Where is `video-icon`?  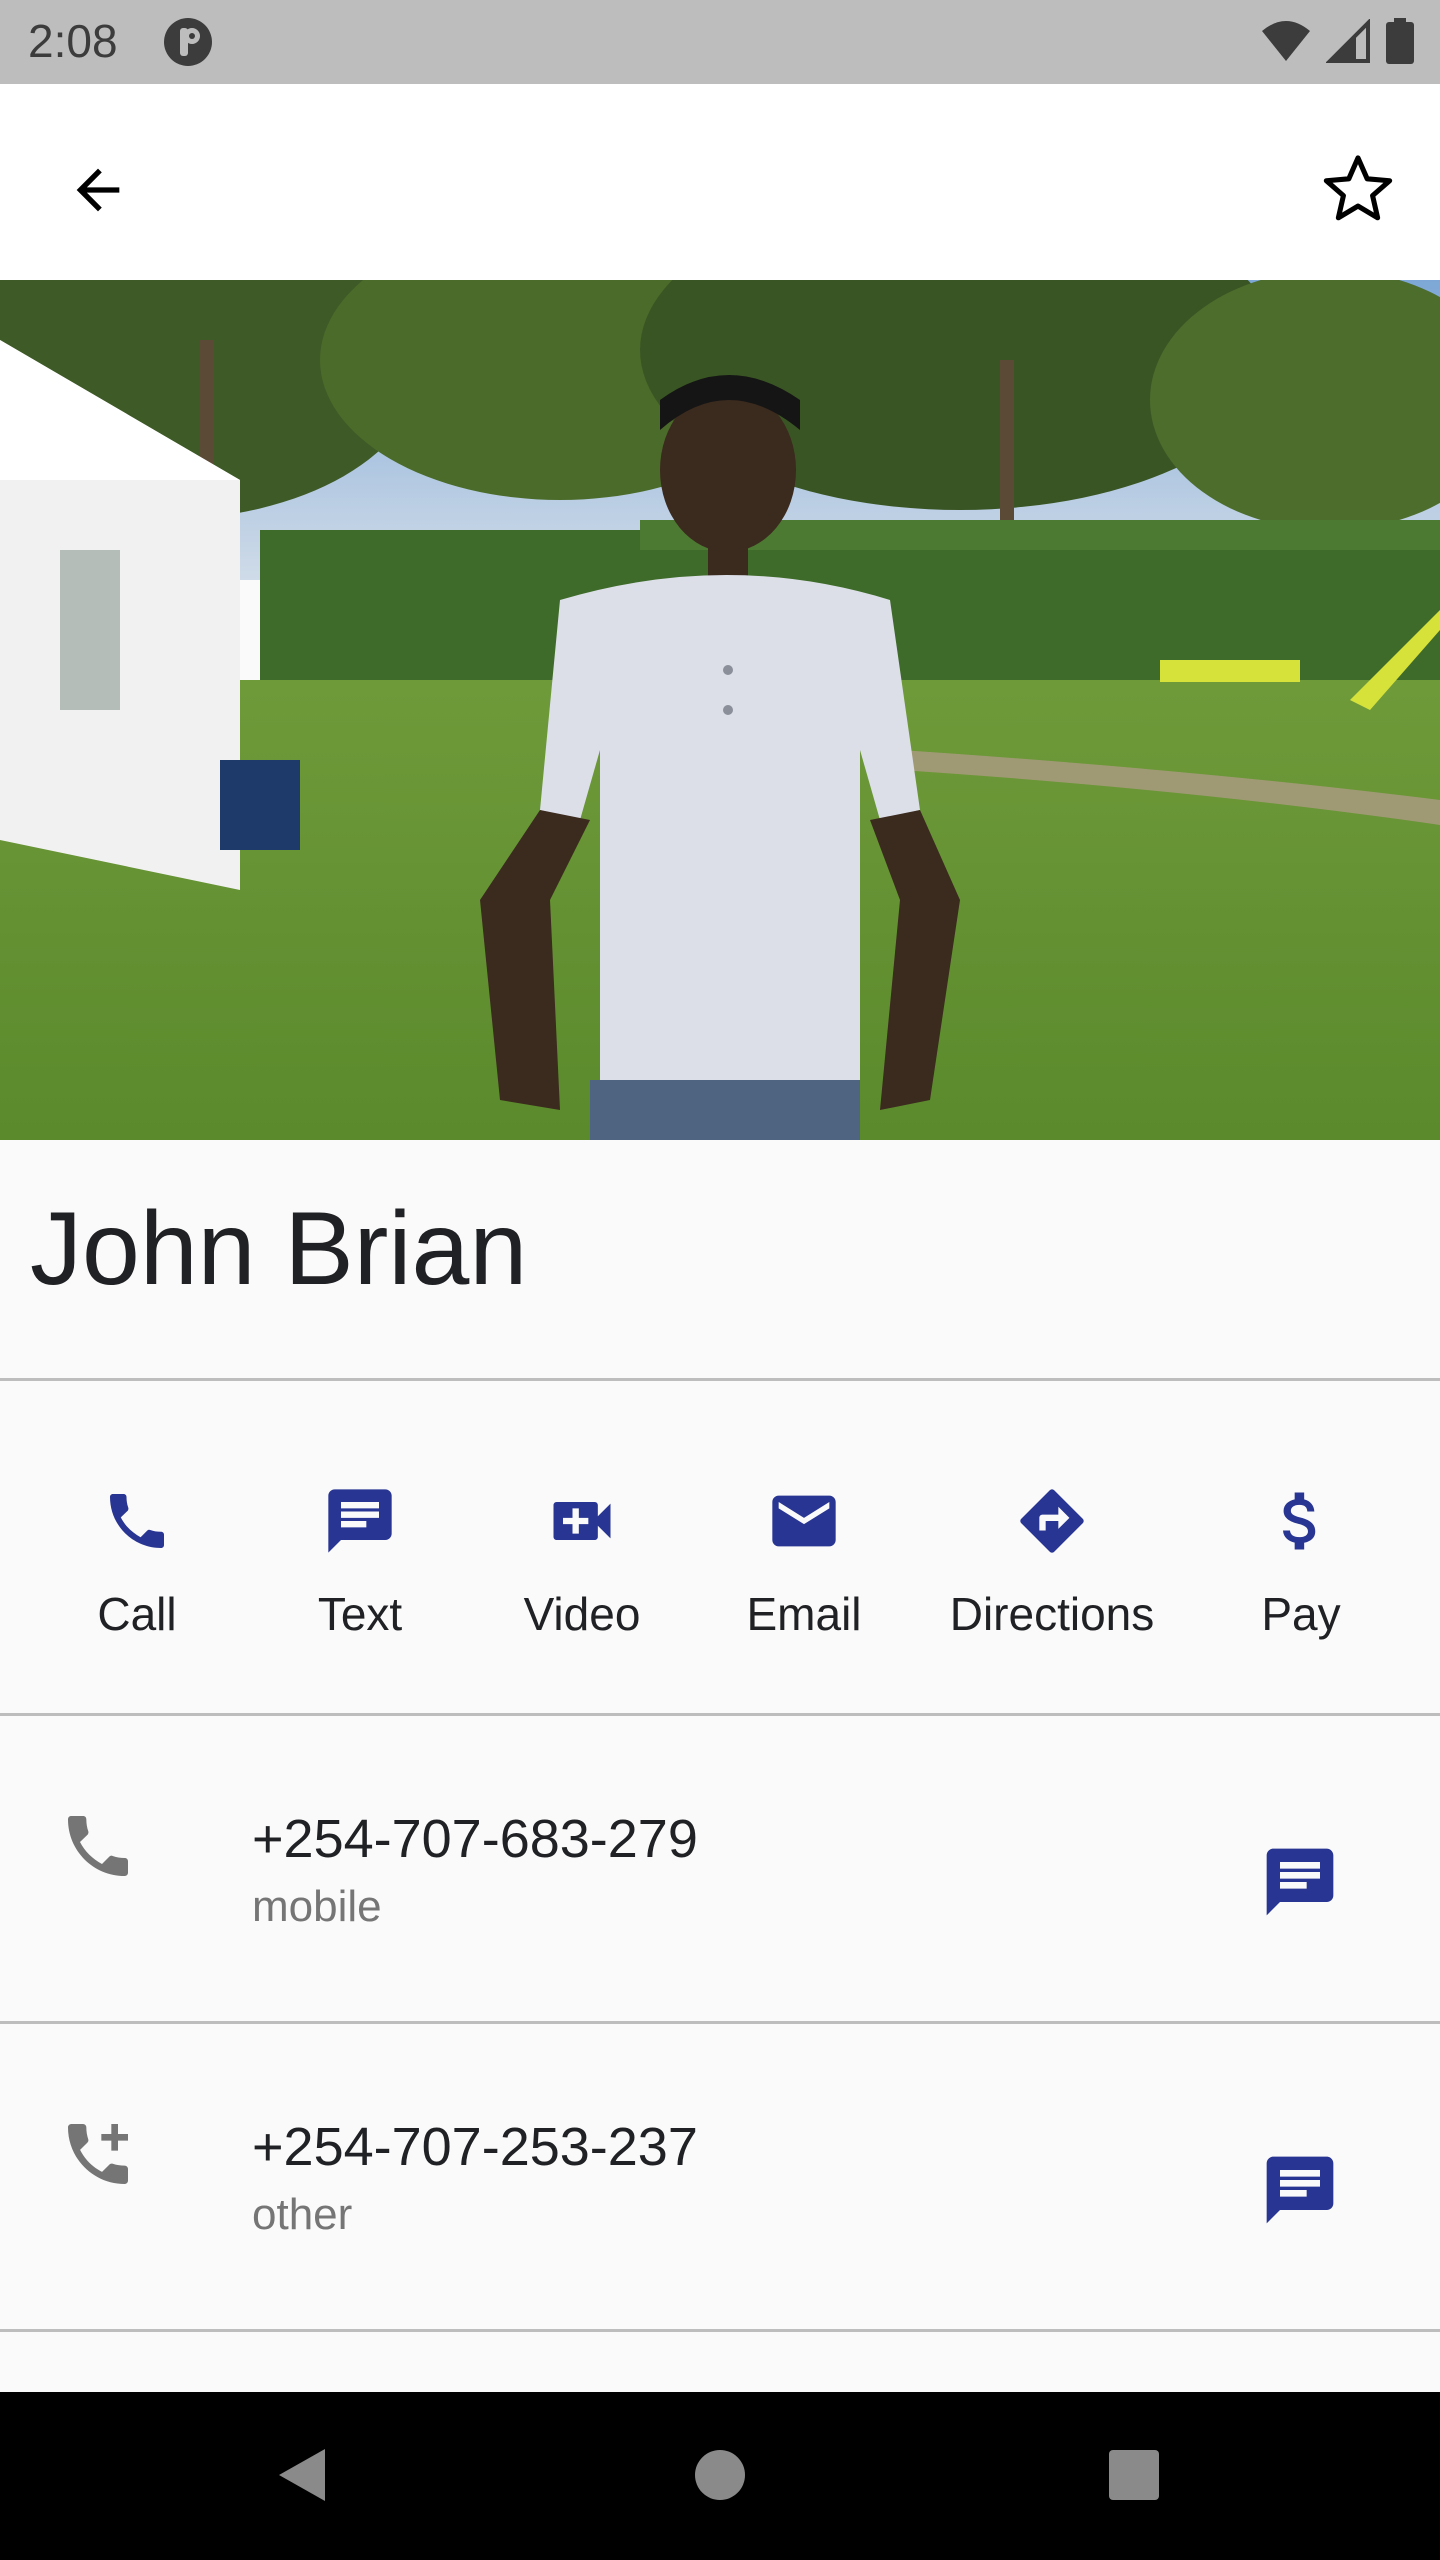
video-icon is located at coordinates (582, 1521).